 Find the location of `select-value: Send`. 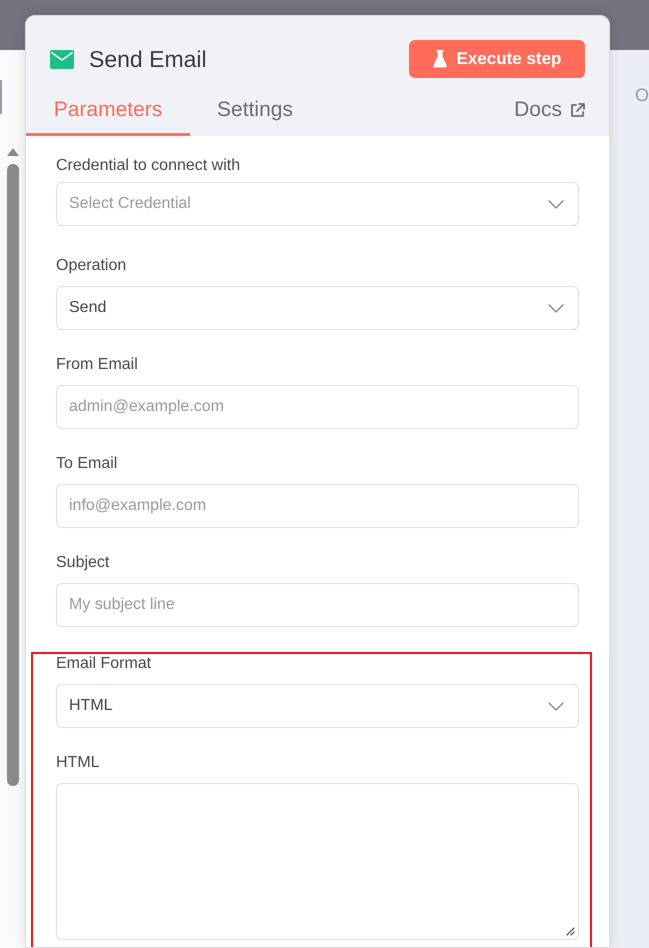

select-value: Send is located at coordinates (87, 308).